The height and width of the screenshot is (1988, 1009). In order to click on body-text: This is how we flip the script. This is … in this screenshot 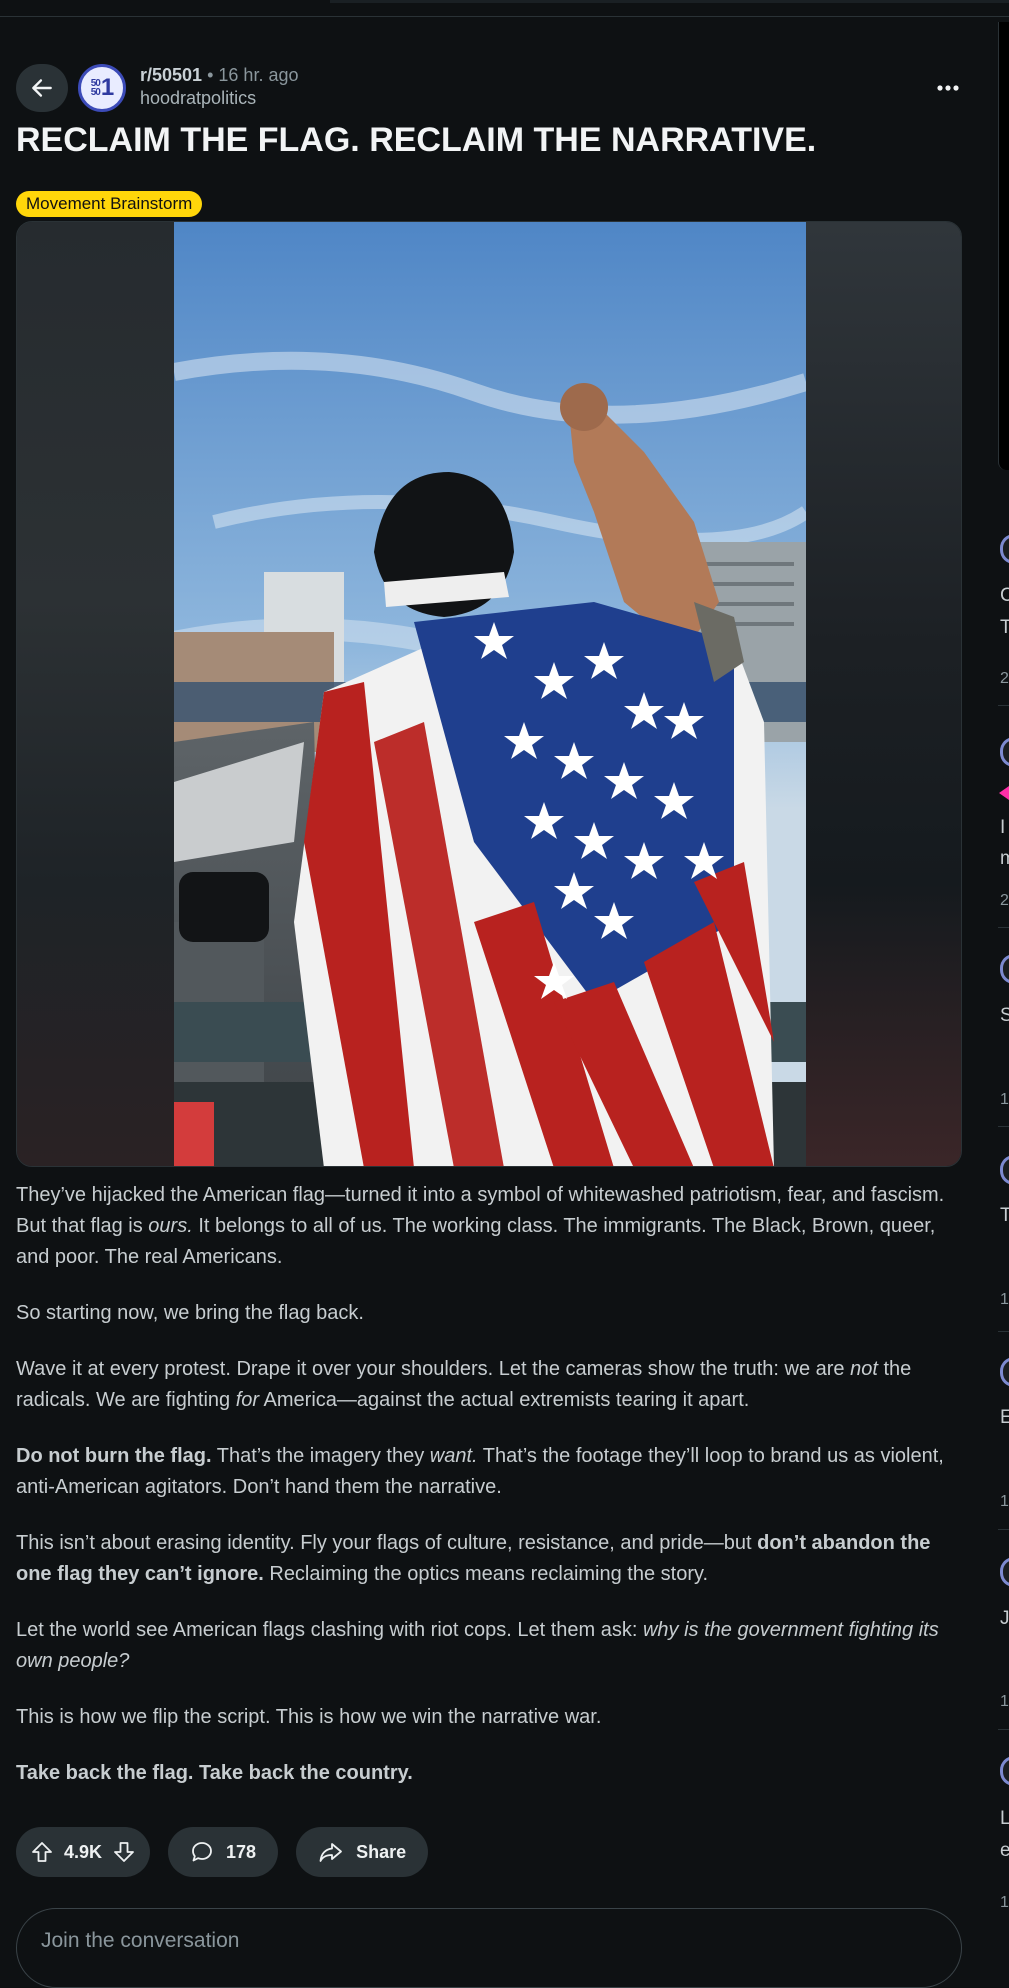, I will do `click(309, 1717)`.